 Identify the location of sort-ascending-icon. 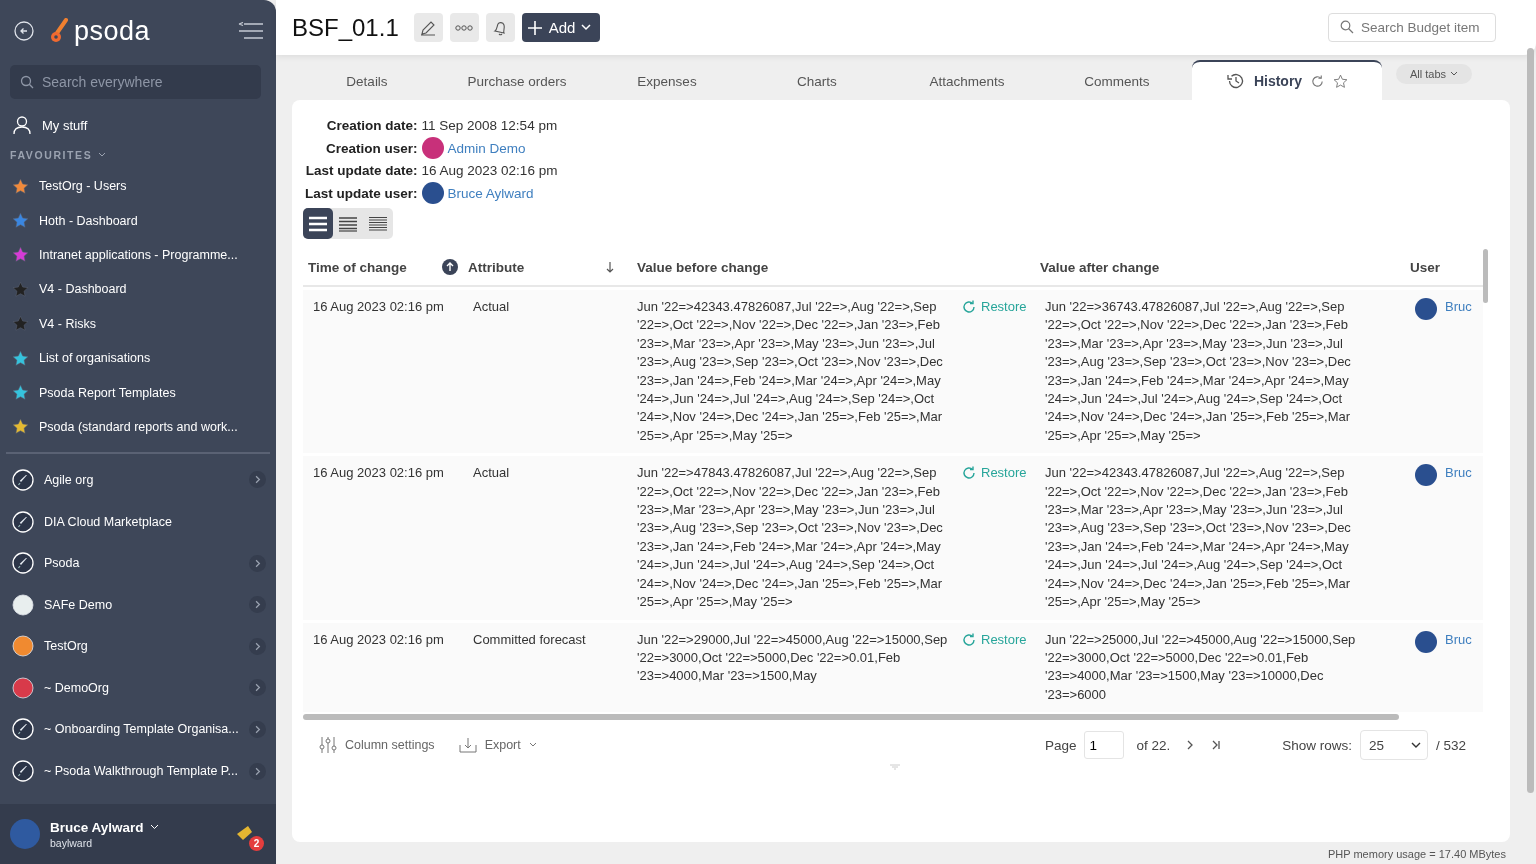
(450, 267).